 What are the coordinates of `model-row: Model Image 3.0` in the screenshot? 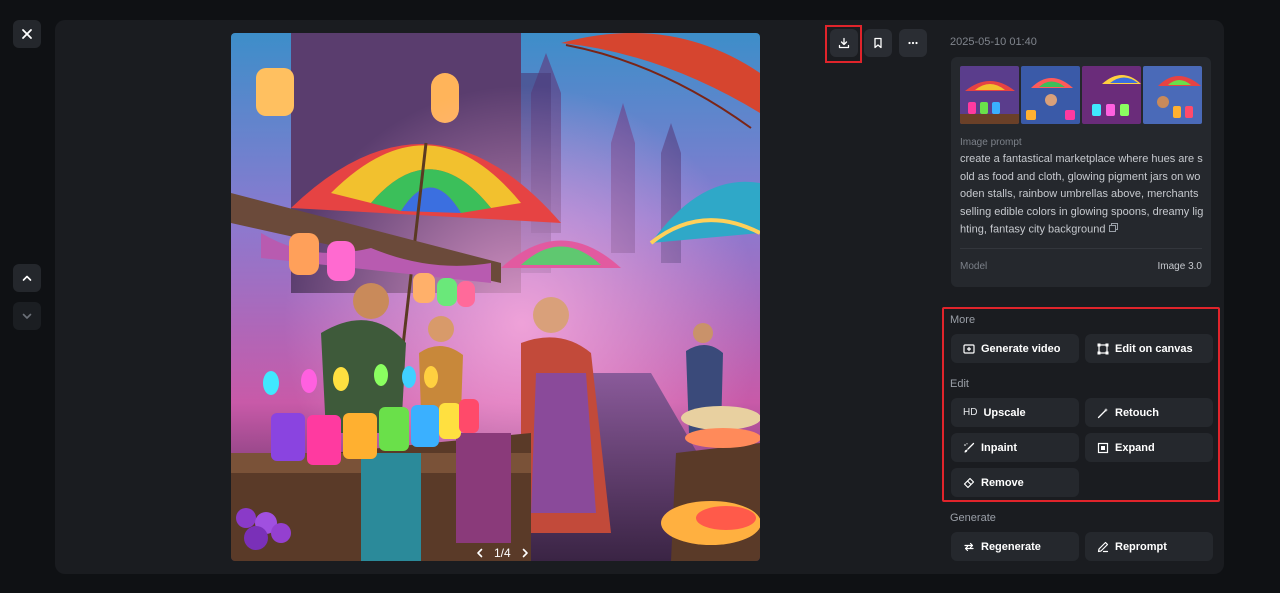 It's located at (1081, 266).